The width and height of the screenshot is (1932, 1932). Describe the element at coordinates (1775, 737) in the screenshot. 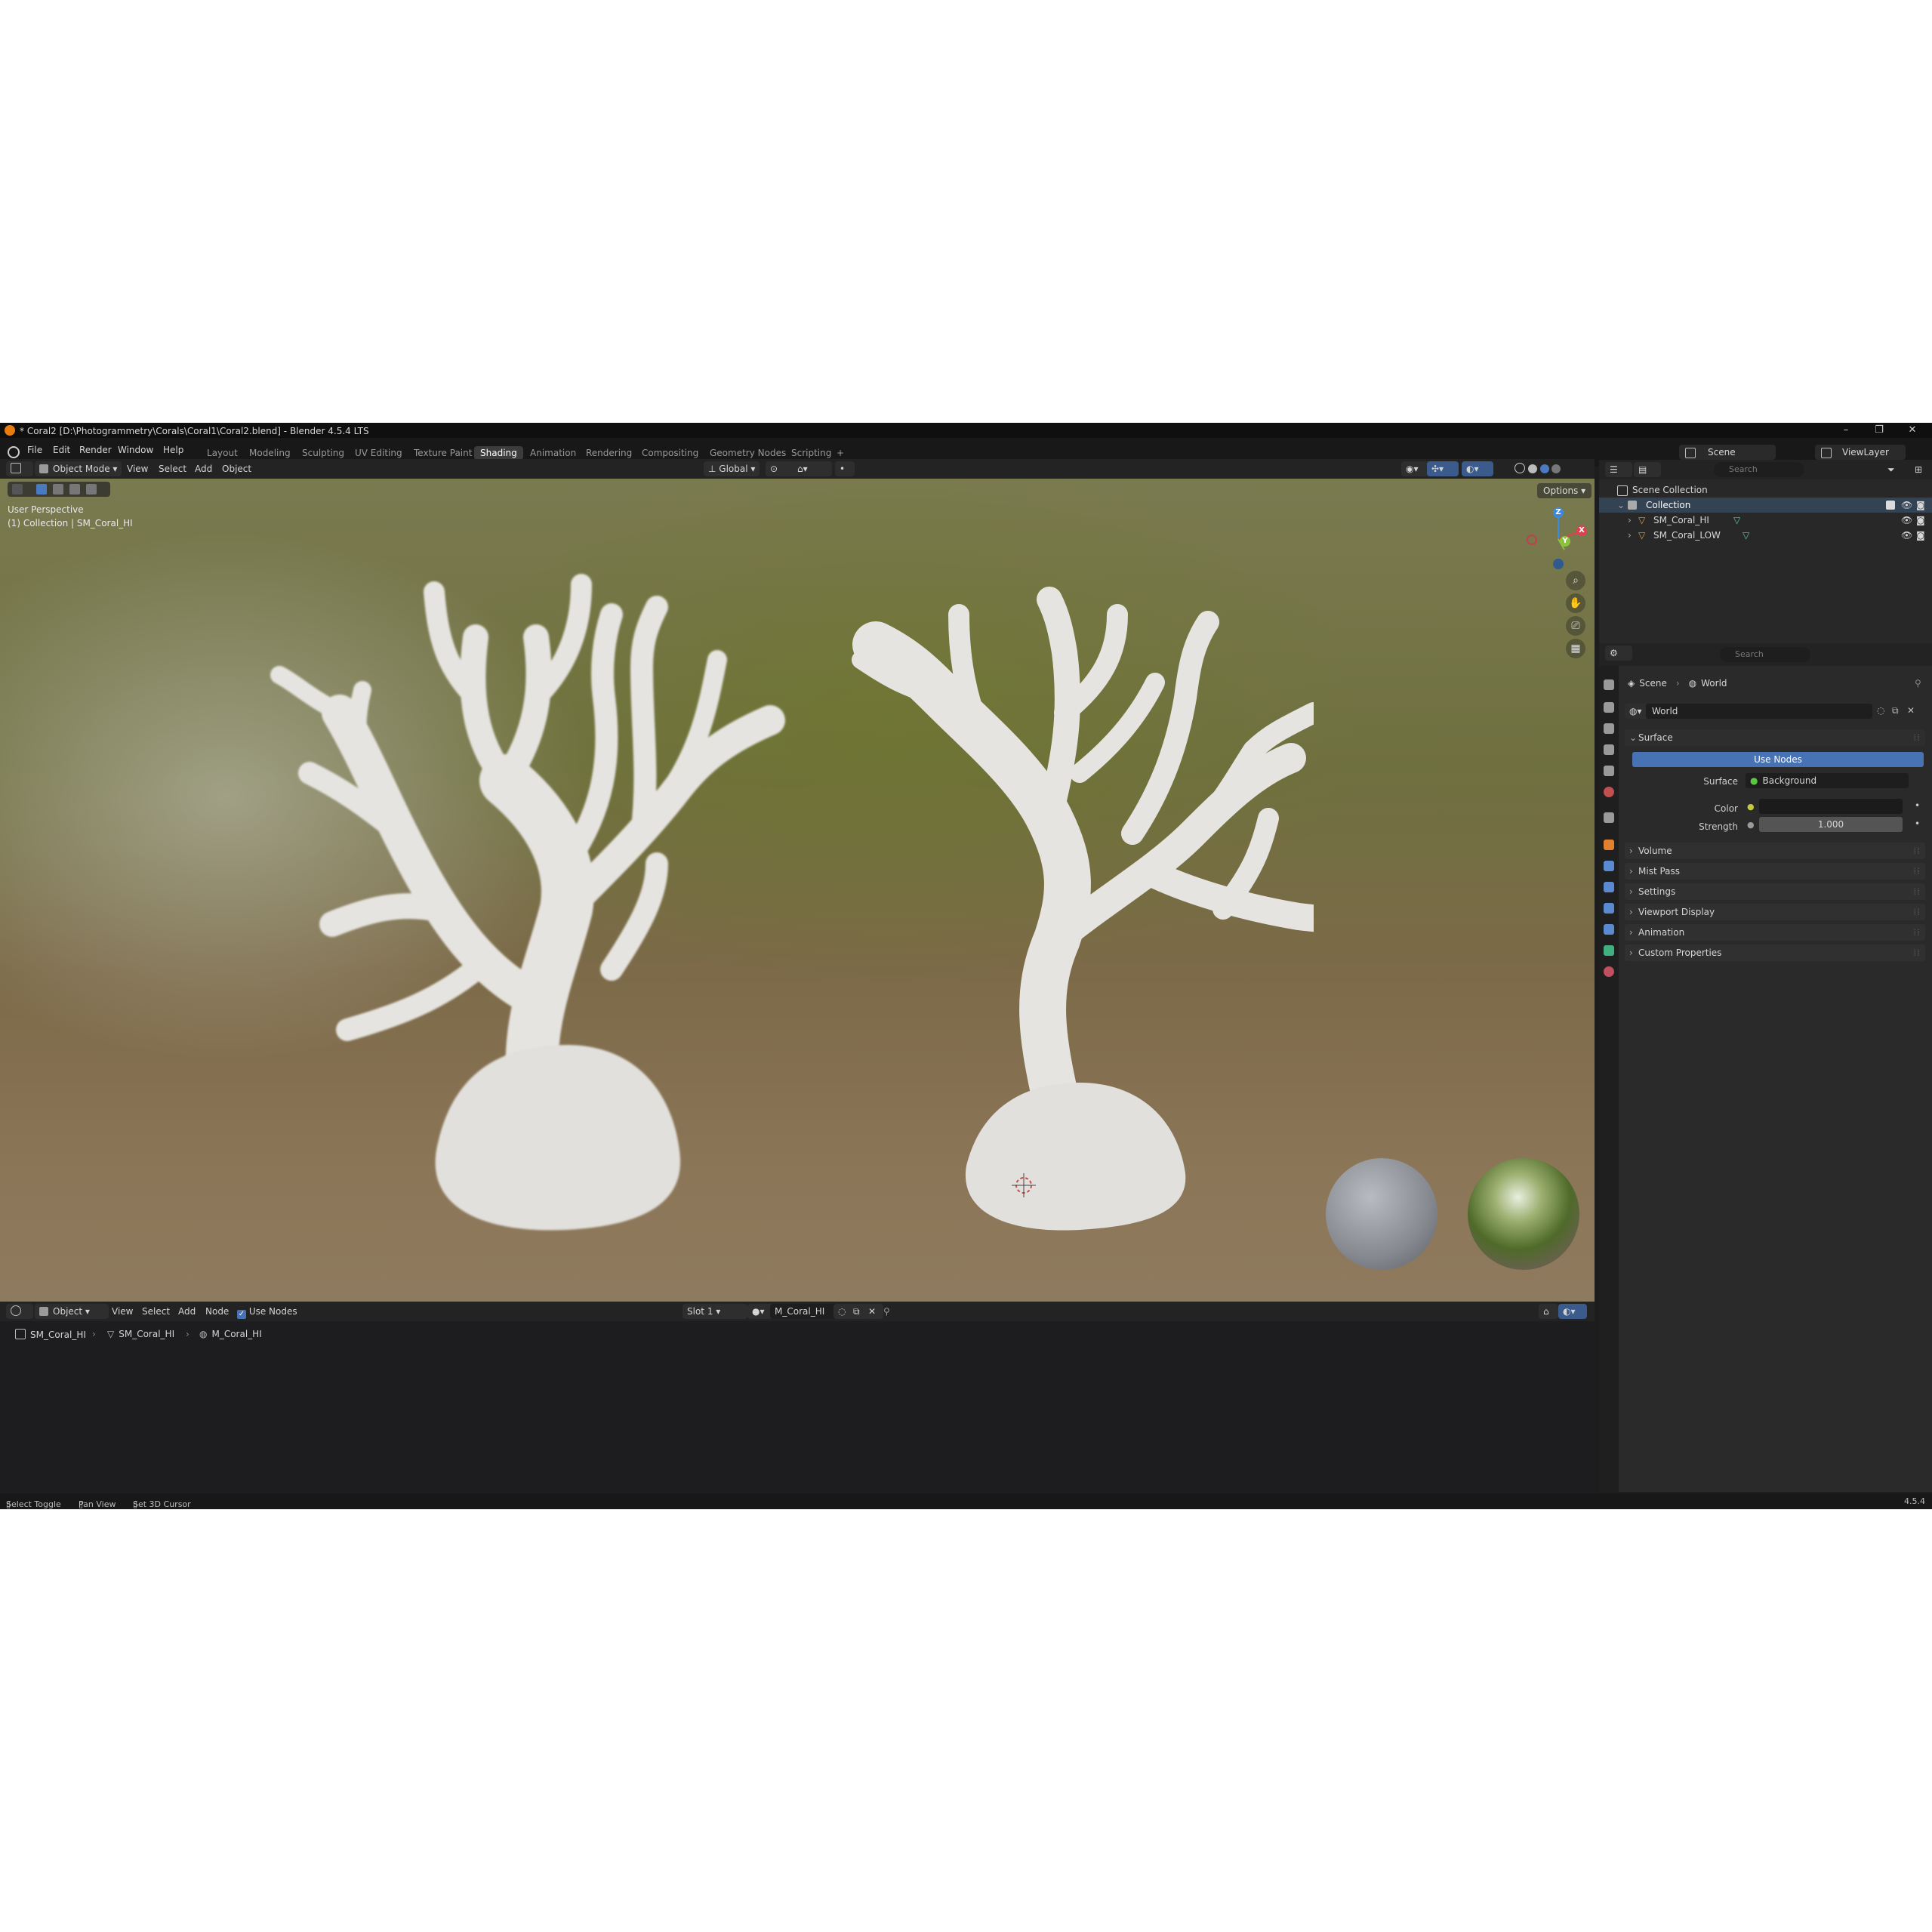

I see `panel-surface: ⌄ Surface ⁞⁞` at that location.